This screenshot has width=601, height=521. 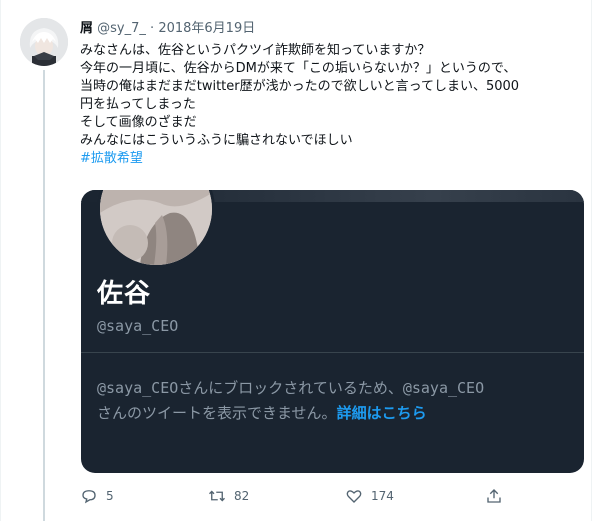 What do you see at coordinates (124, 294) in the screenshot?
I see `embedded-profile-name: 佐谷` at bounding box center [124, 294].